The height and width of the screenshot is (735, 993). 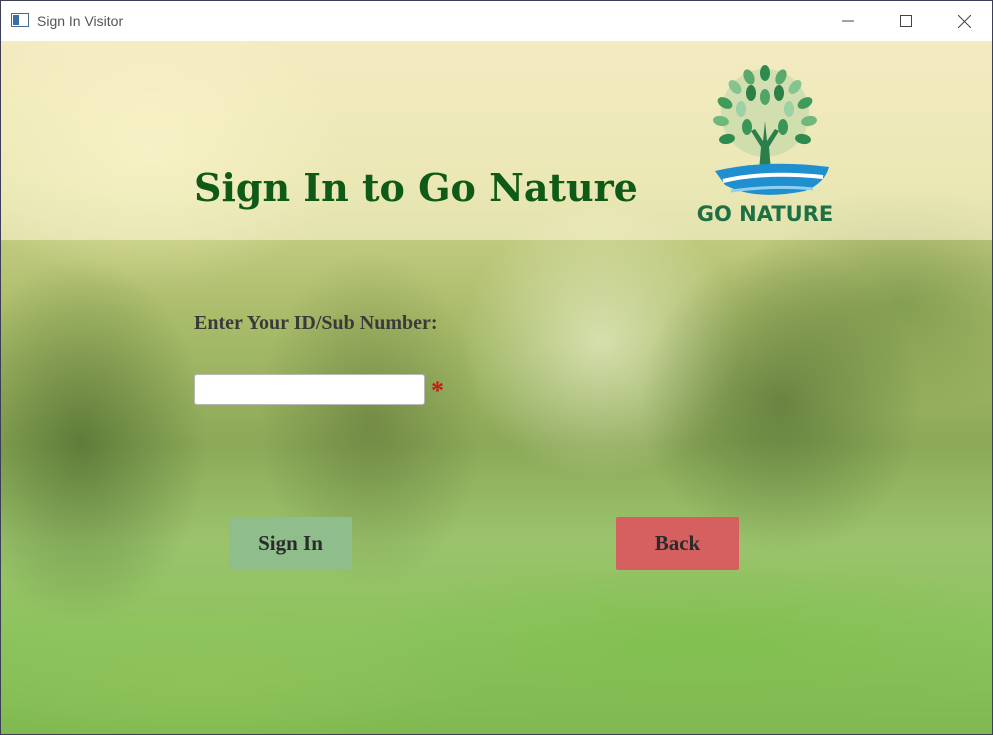 I want to click on close-button, so click(x=963, y=21).